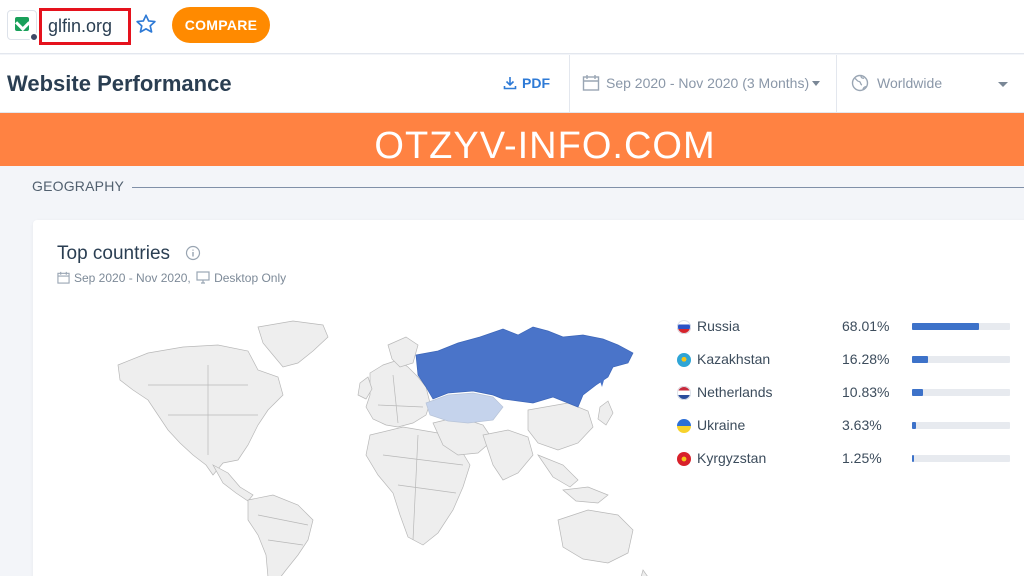 The height and width of the screenshot is (576, 1024). Describe the element at coordinates (63, 277) in the screenshot. I see `calendar-small-icon` at that location.